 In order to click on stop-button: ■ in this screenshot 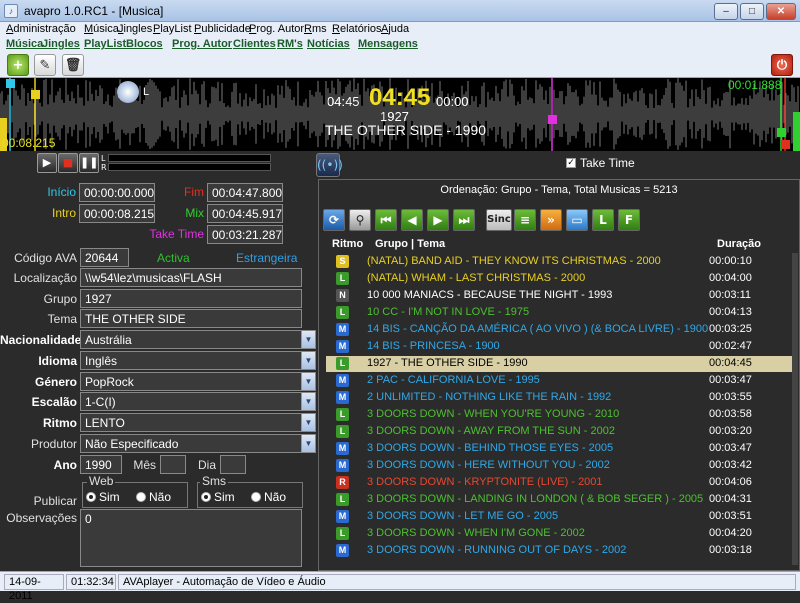, I will do `click(68, 163)`.